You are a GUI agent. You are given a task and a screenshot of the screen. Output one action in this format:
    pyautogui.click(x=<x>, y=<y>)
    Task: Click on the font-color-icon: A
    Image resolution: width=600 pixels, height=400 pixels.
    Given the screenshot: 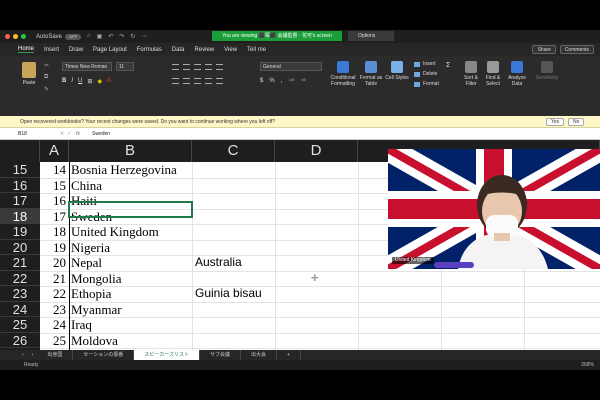 What is the action you would take?
    pyautogui.click(x=109, y=81)
    